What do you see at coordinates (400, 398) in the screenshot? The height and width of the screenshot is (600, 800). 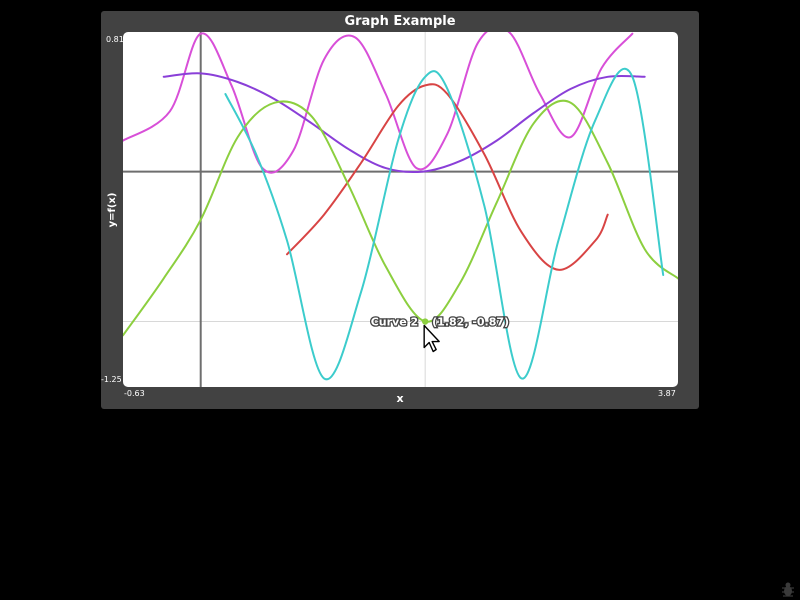 I see `x-axis-label: x` at bounding box center [400, 398].